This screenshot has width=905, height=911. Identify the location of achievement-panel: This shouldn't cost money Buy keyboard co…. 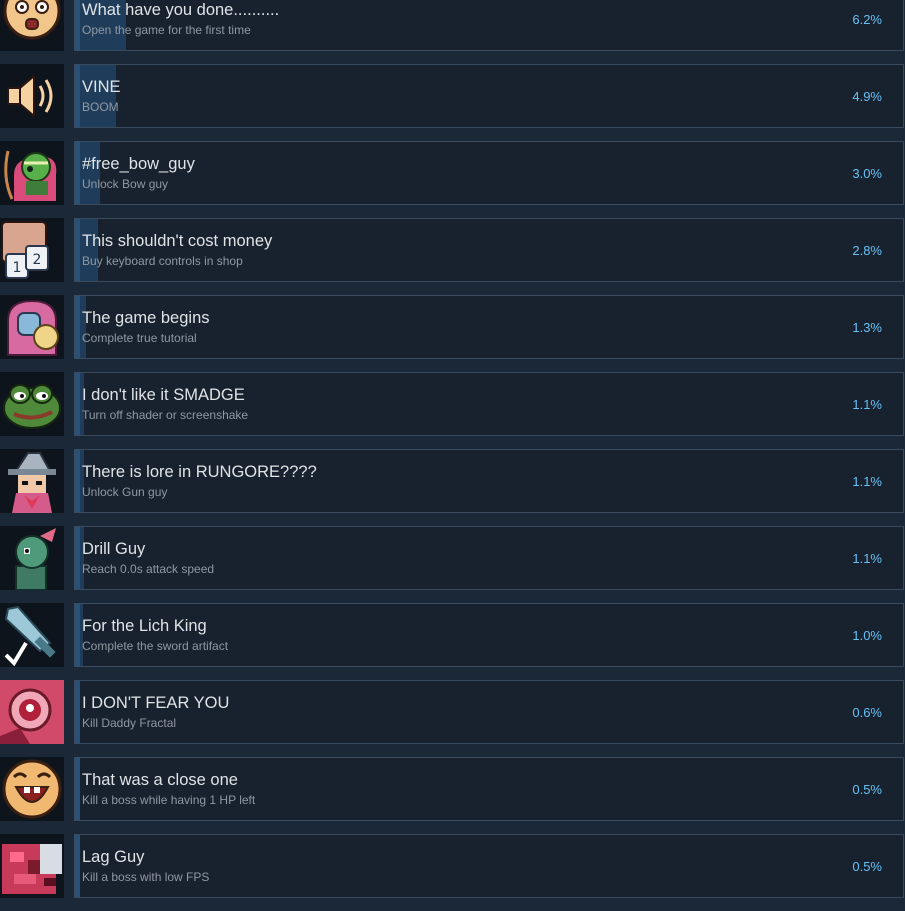
(489, 250).